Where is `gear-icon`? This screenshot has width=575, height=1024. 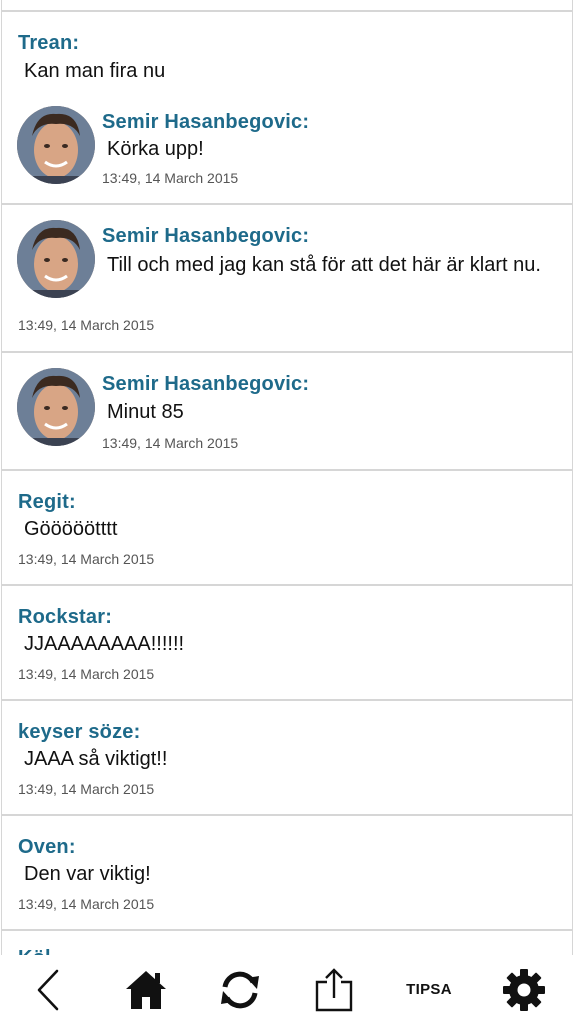 gear-icon is located at coordinates (524, 989).